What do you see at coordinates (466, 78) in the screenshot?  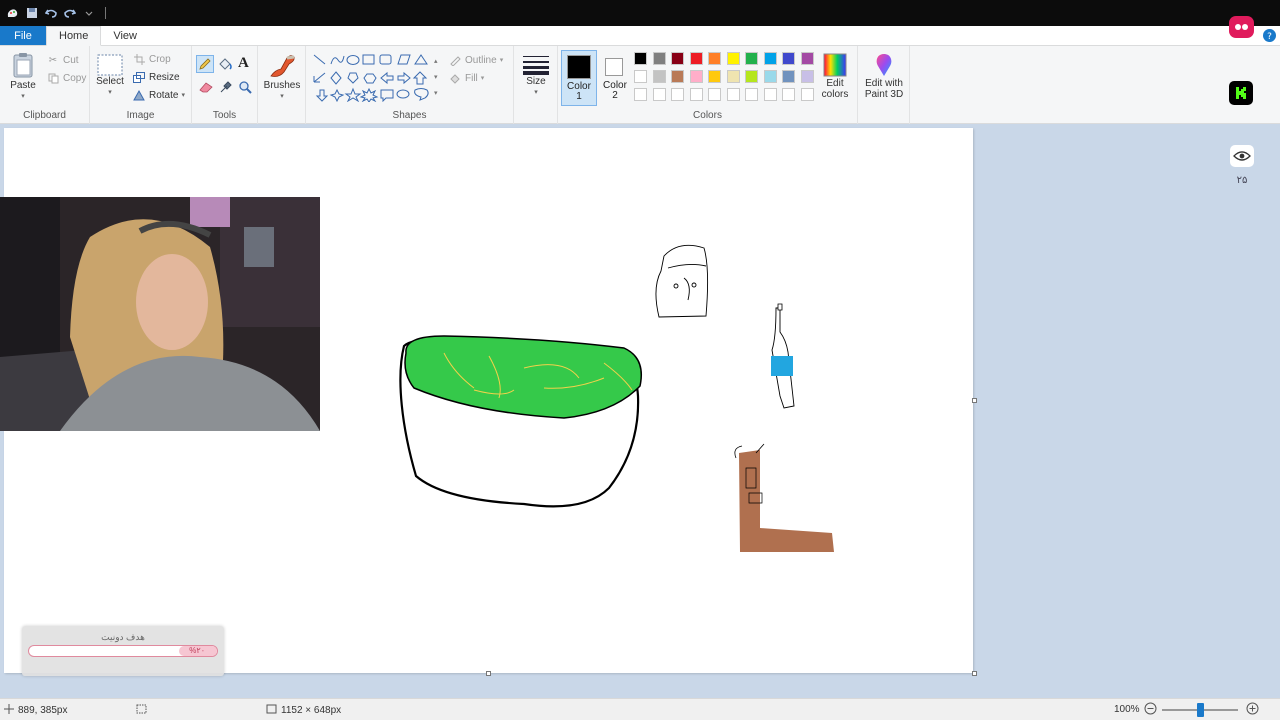 I see `fill-button: Fill ▾` at bounding box center [466, 78].